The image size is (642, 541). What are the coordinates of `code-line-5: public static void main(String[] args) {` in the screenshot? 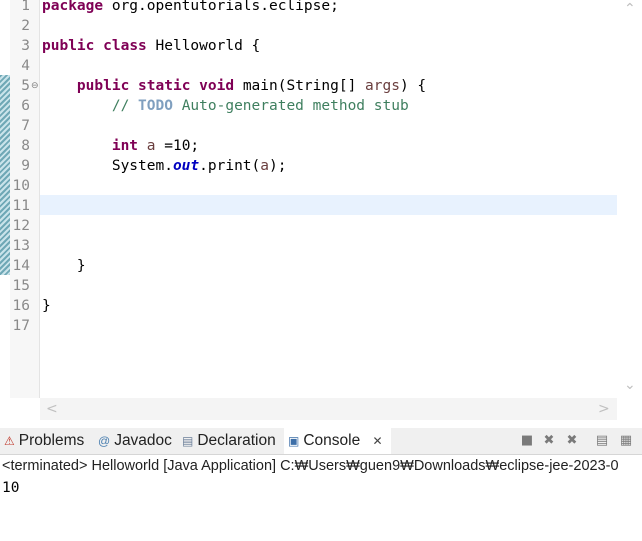 It's located at (234, 86).